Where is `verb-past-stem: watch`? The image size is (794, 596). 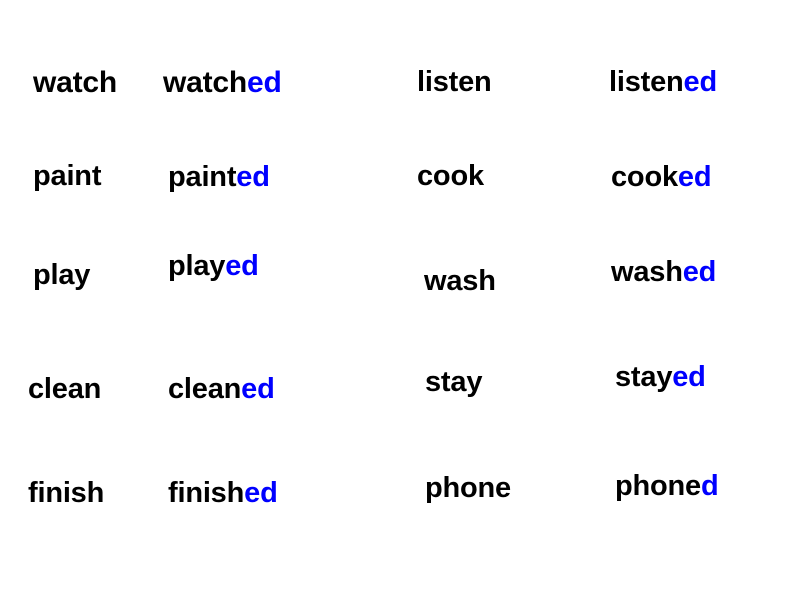 verb-past-stem: watch is located at coordinates (205, 82).